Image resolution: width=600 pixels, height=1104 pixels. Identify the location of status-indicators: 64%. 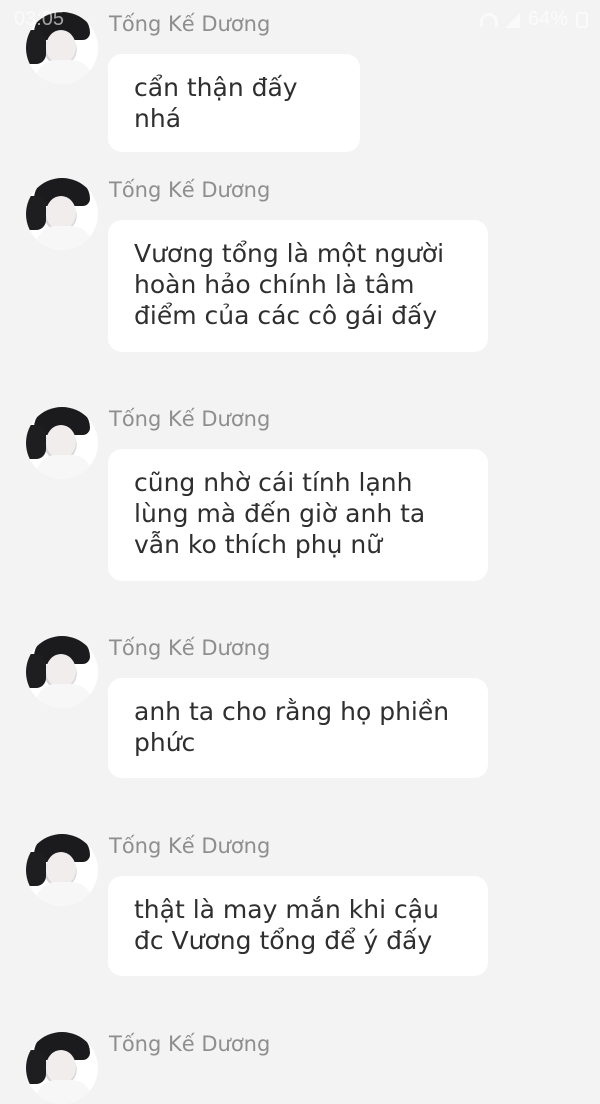
(533, 19).